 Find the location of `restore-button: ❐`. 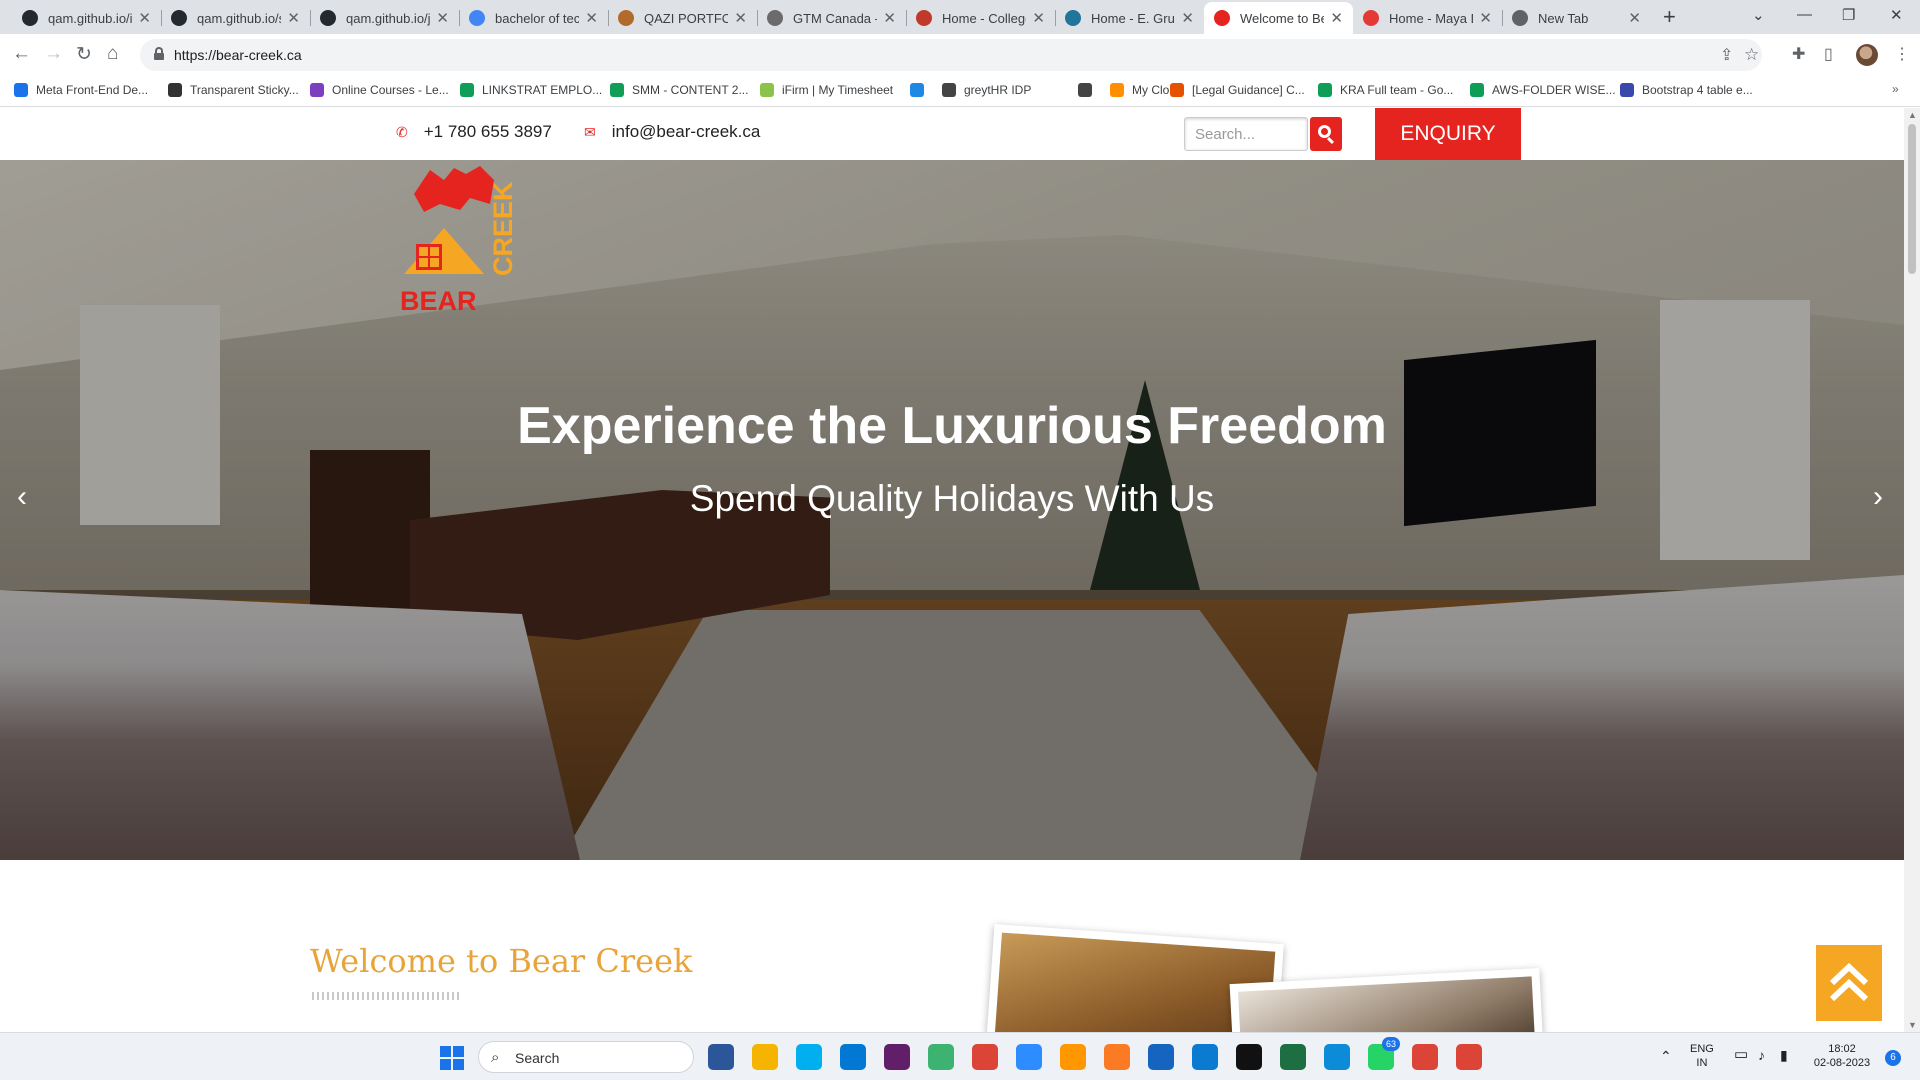

restore-button: ❐ is located at coordinates (1848, 15).